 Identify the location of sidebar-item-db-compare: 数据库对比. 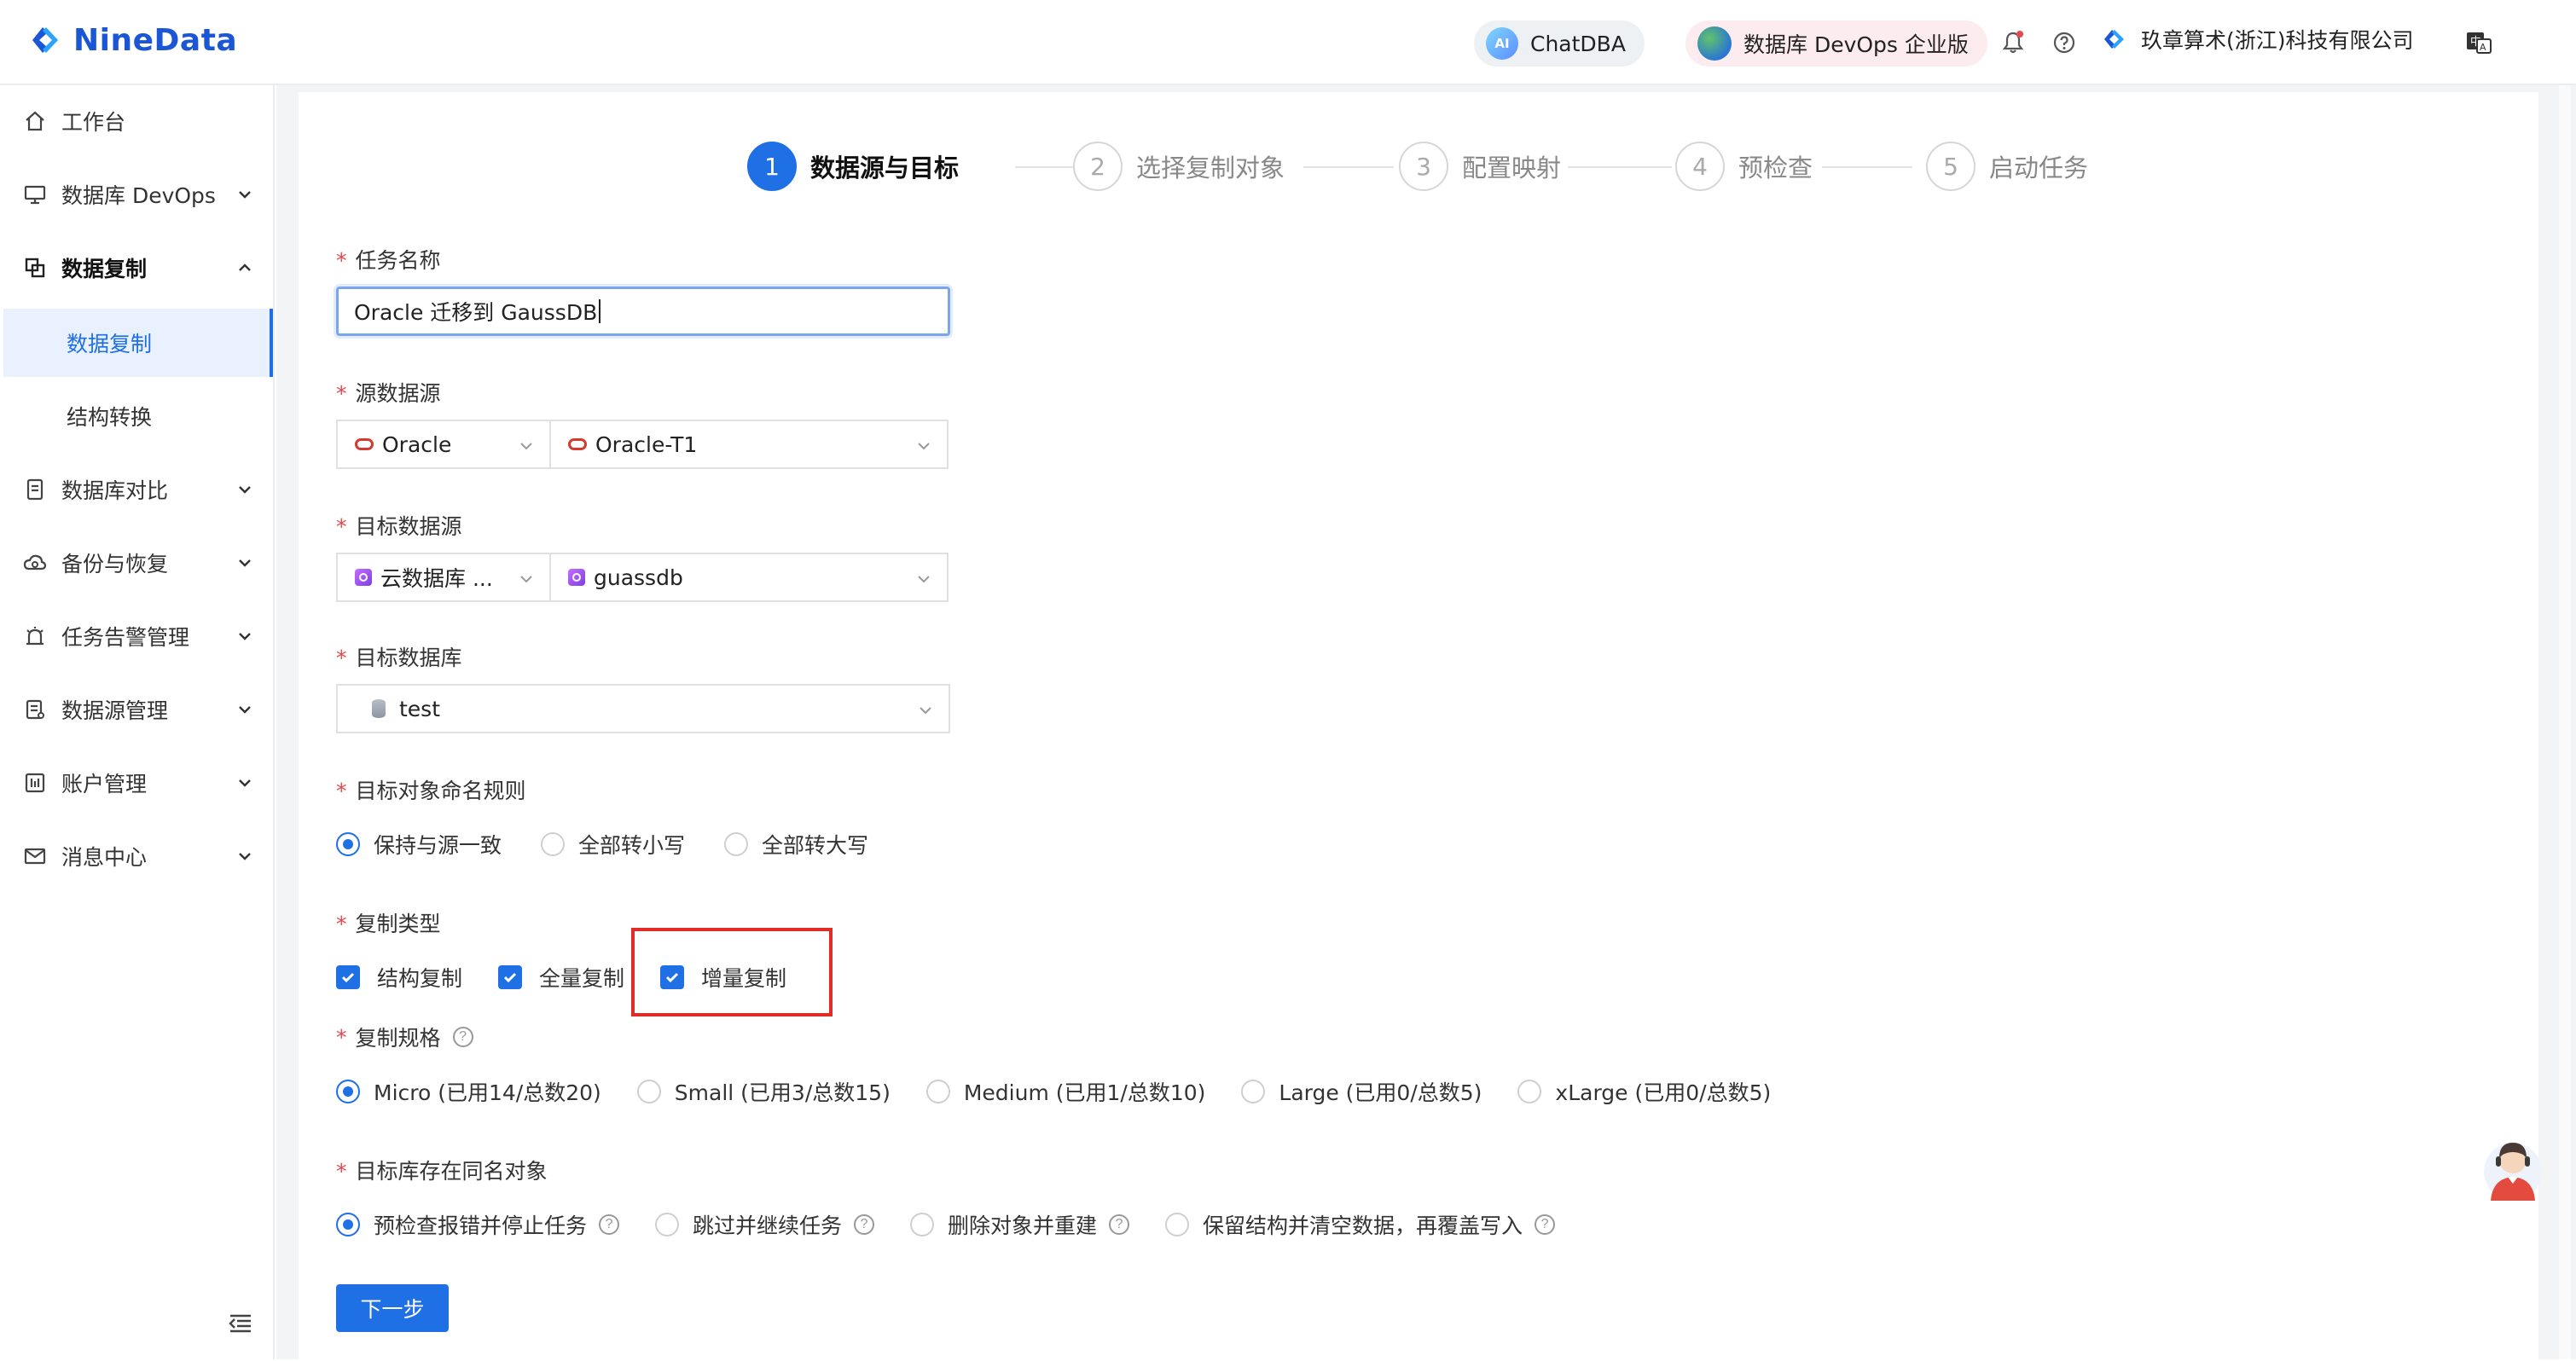
(138, 490).